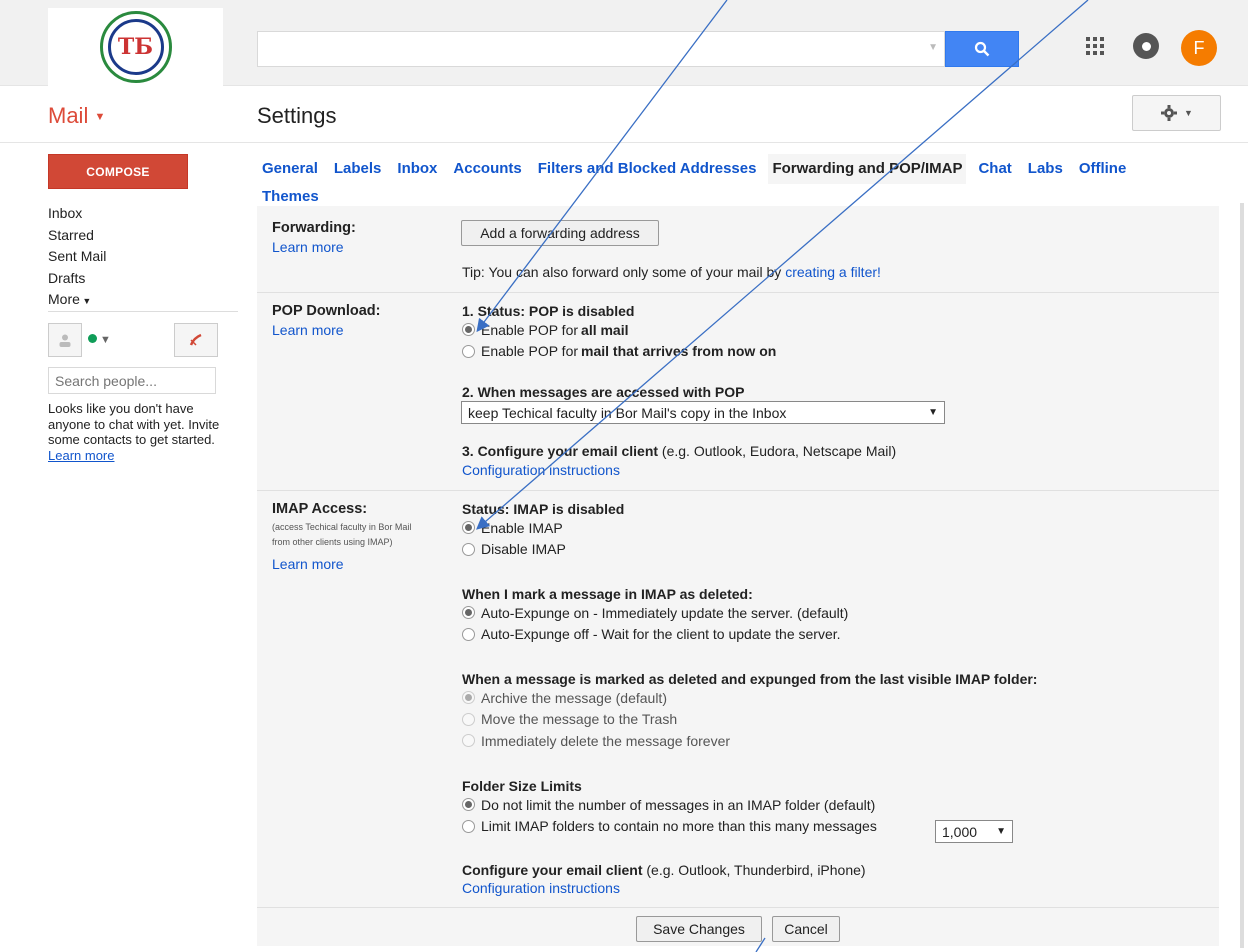 The image size is (1248, 952). What do you see at coordinates (65, 340) in the screenshot?
I see `person-icon` at bounding box center [65, 340].